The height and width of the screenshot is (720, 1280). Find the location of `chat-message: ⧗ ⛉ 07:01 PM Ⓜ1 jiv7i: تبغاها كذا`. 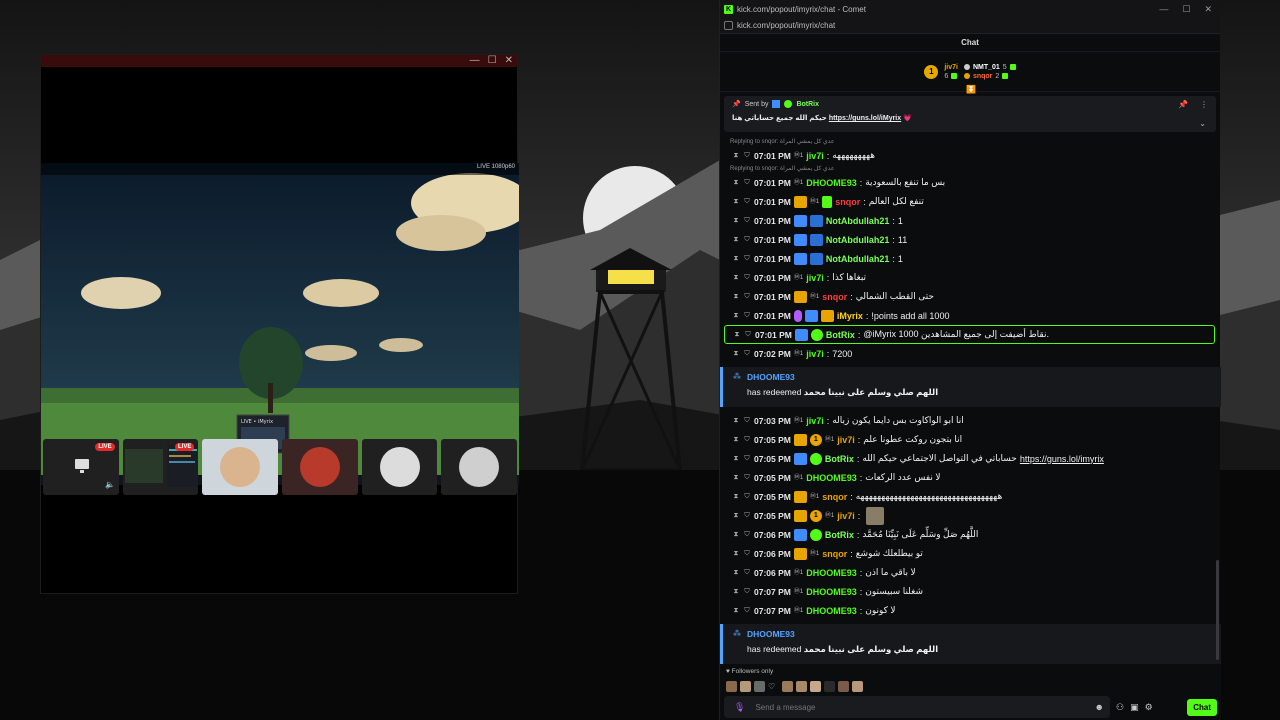

chat-message: ⧗ ⛉ 07:01 PM Ⓜ1 jiv7i: تبغاها كذا is located at coordinates (970, 277).